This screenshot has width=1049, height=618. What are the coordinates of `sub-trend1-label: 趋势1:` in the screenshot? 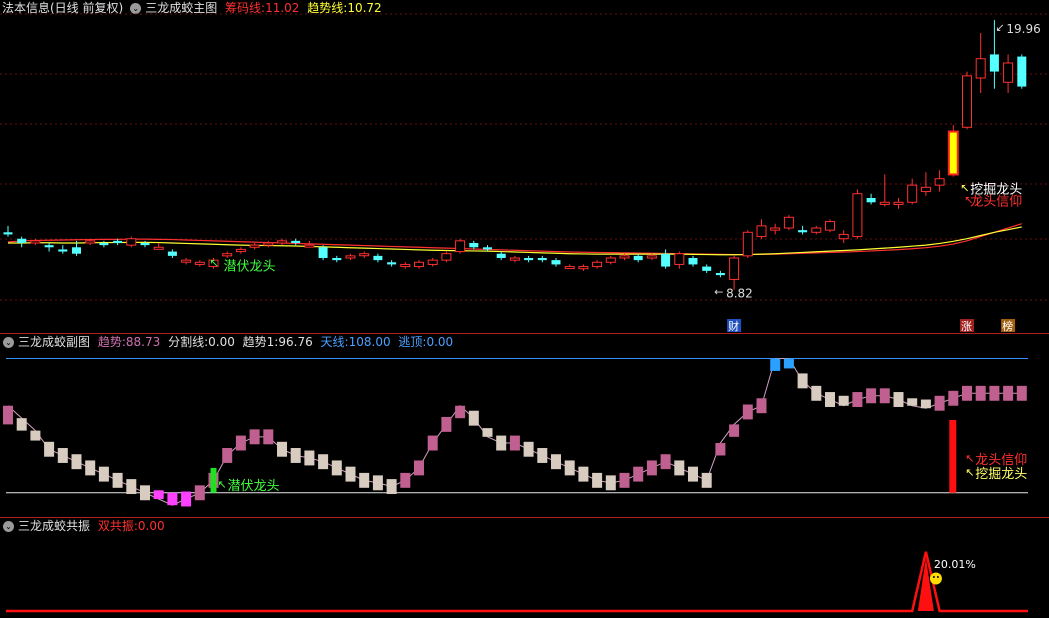 It's located at (260, 342).